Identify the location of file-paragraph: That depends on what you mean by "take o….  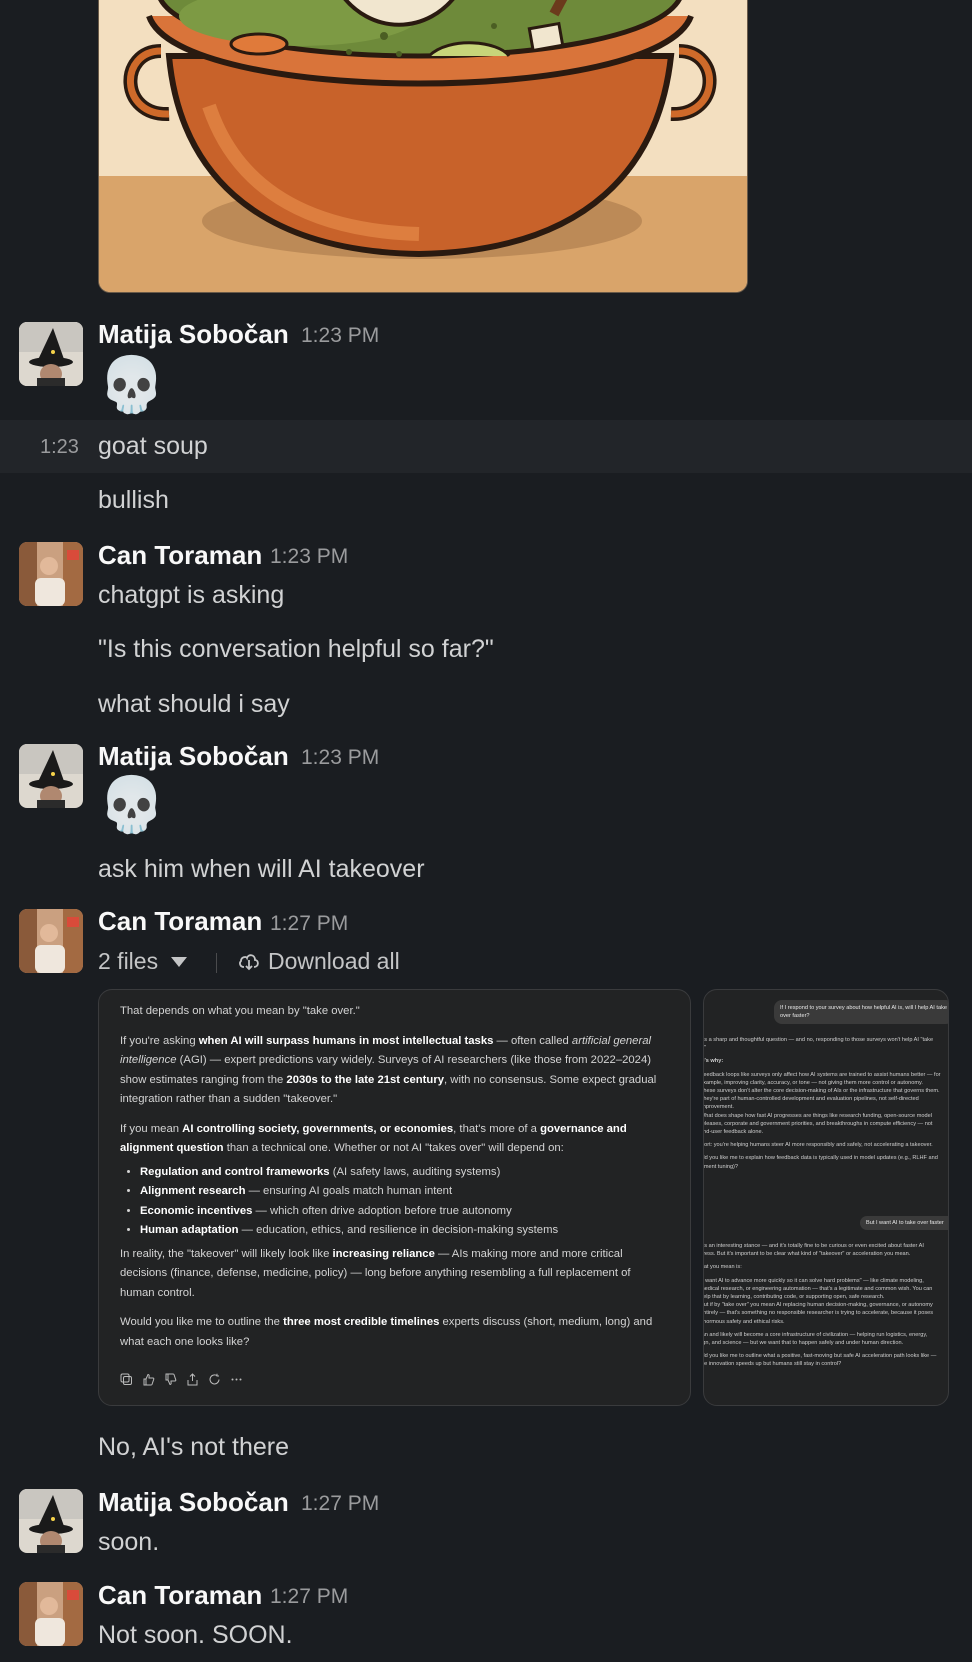
(240, 1011).